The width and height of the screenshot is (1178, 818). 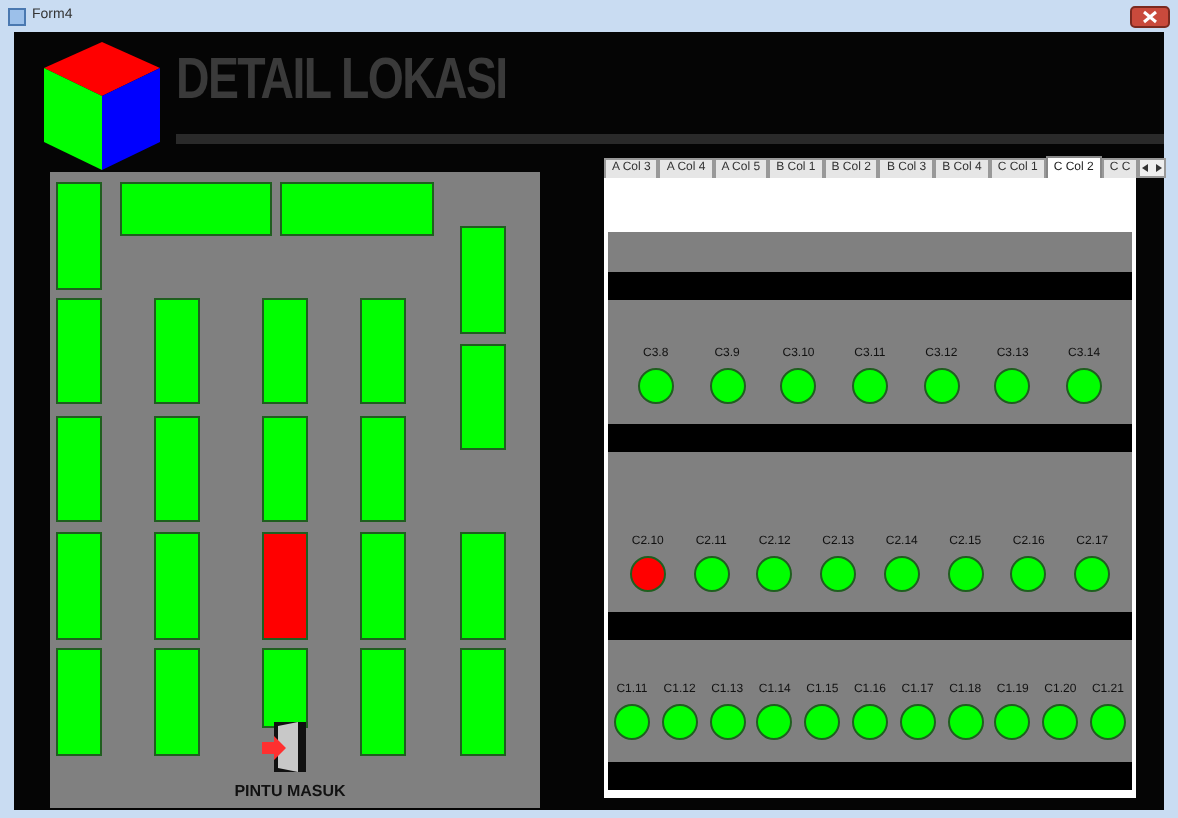 I want to click on tab-scroll-arrows-icon, so click(x=1152, y=168).